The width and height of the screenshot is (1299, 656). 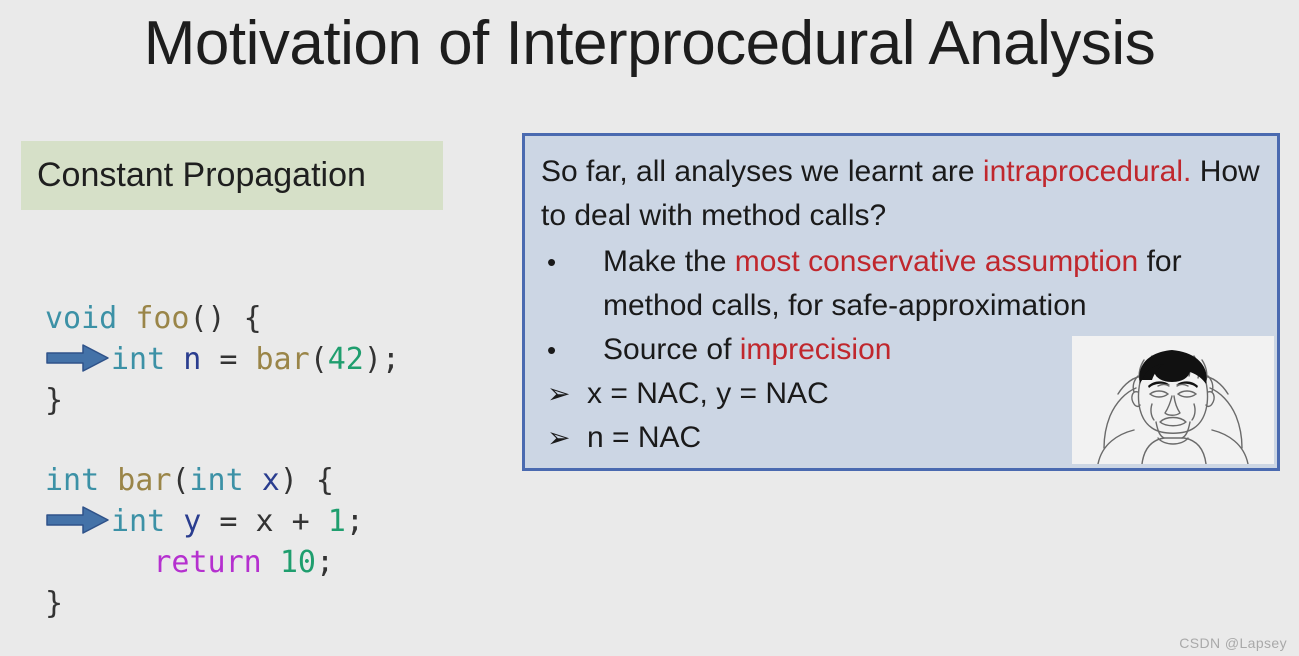 I want to click on code-block-foo: void foo() {int n = bar(42);}, so click(x=222, y=359).